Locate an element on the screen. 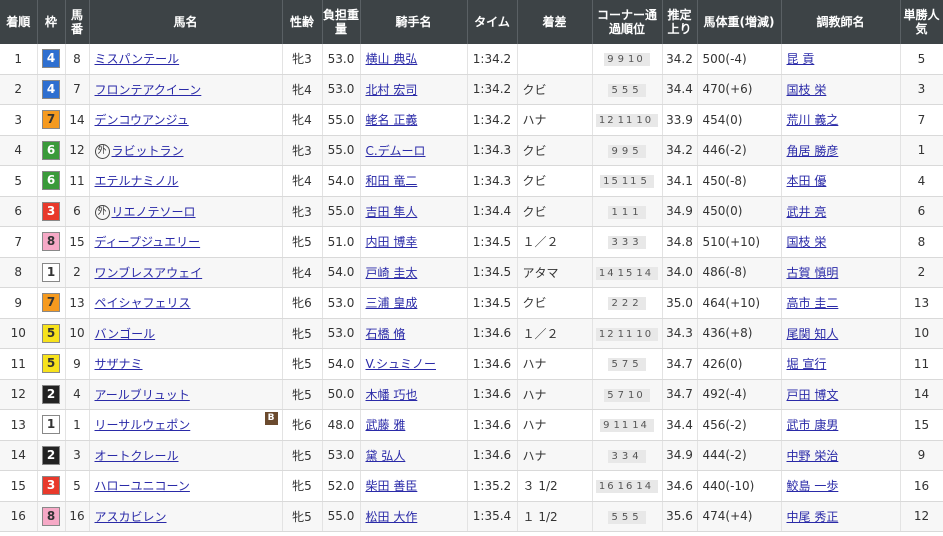  popularity-cell: 1 is located at coordinates (921, 150).